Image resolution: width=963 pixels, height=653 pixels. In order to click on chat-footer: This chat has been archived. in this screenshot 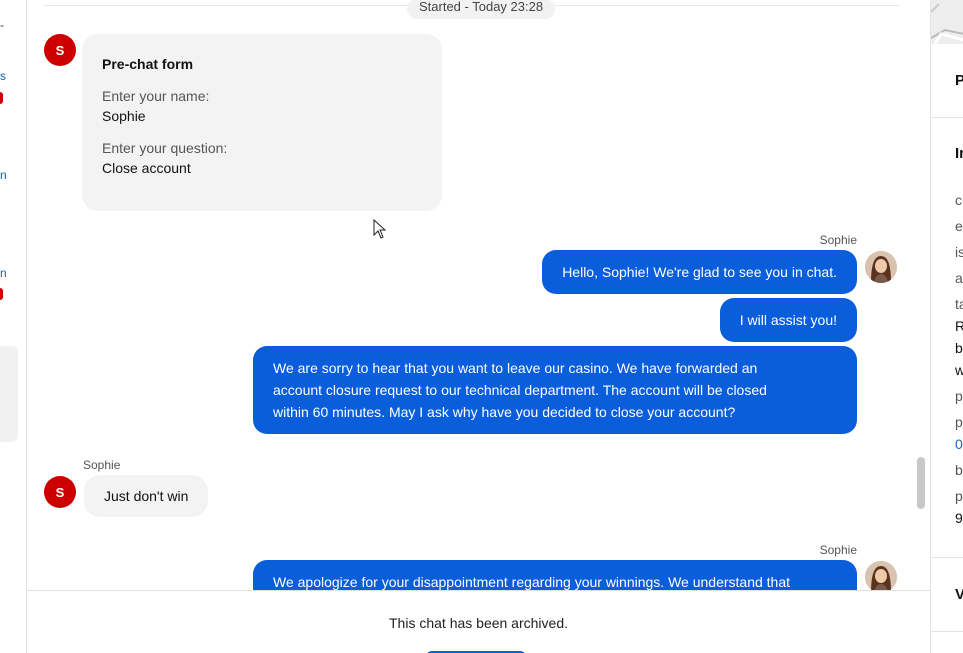, I will do `click(478, 621)`.